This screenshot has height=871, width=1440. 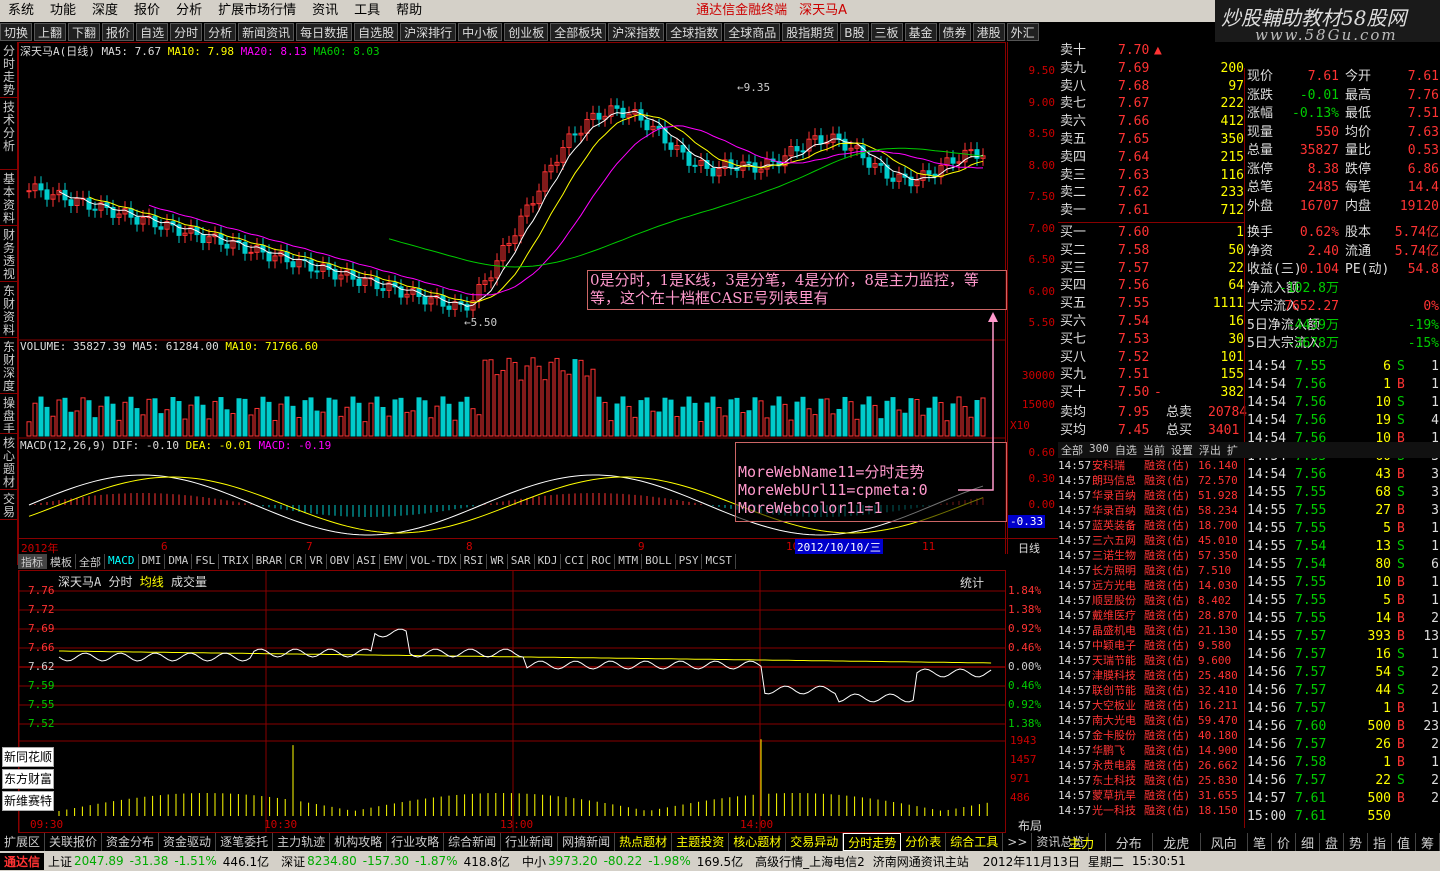 What do you see at coordinates (28, 757) in the screenshot?
I see `side-button-ths: 新同花顺` at bounding box center [28, 757].